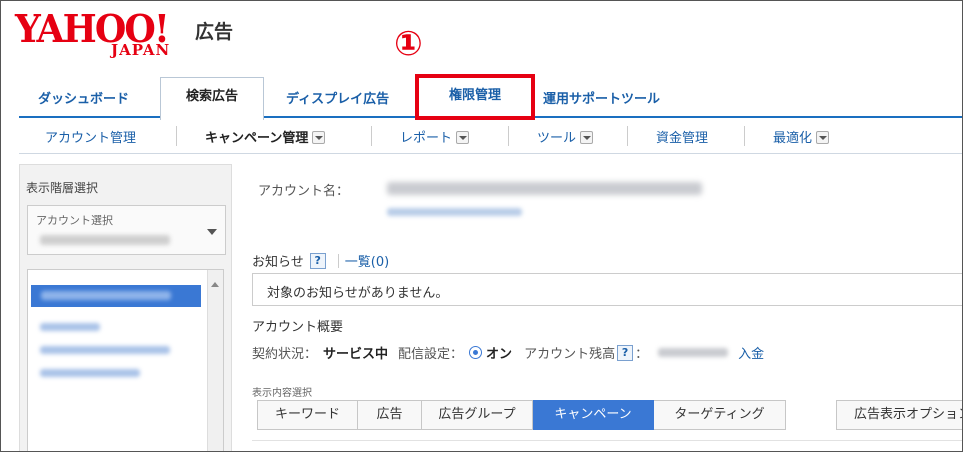  What do you see at coordinates (476, 352) in the screenshot?
I see `delivery-on-radio` at bounding box center [476, 352].